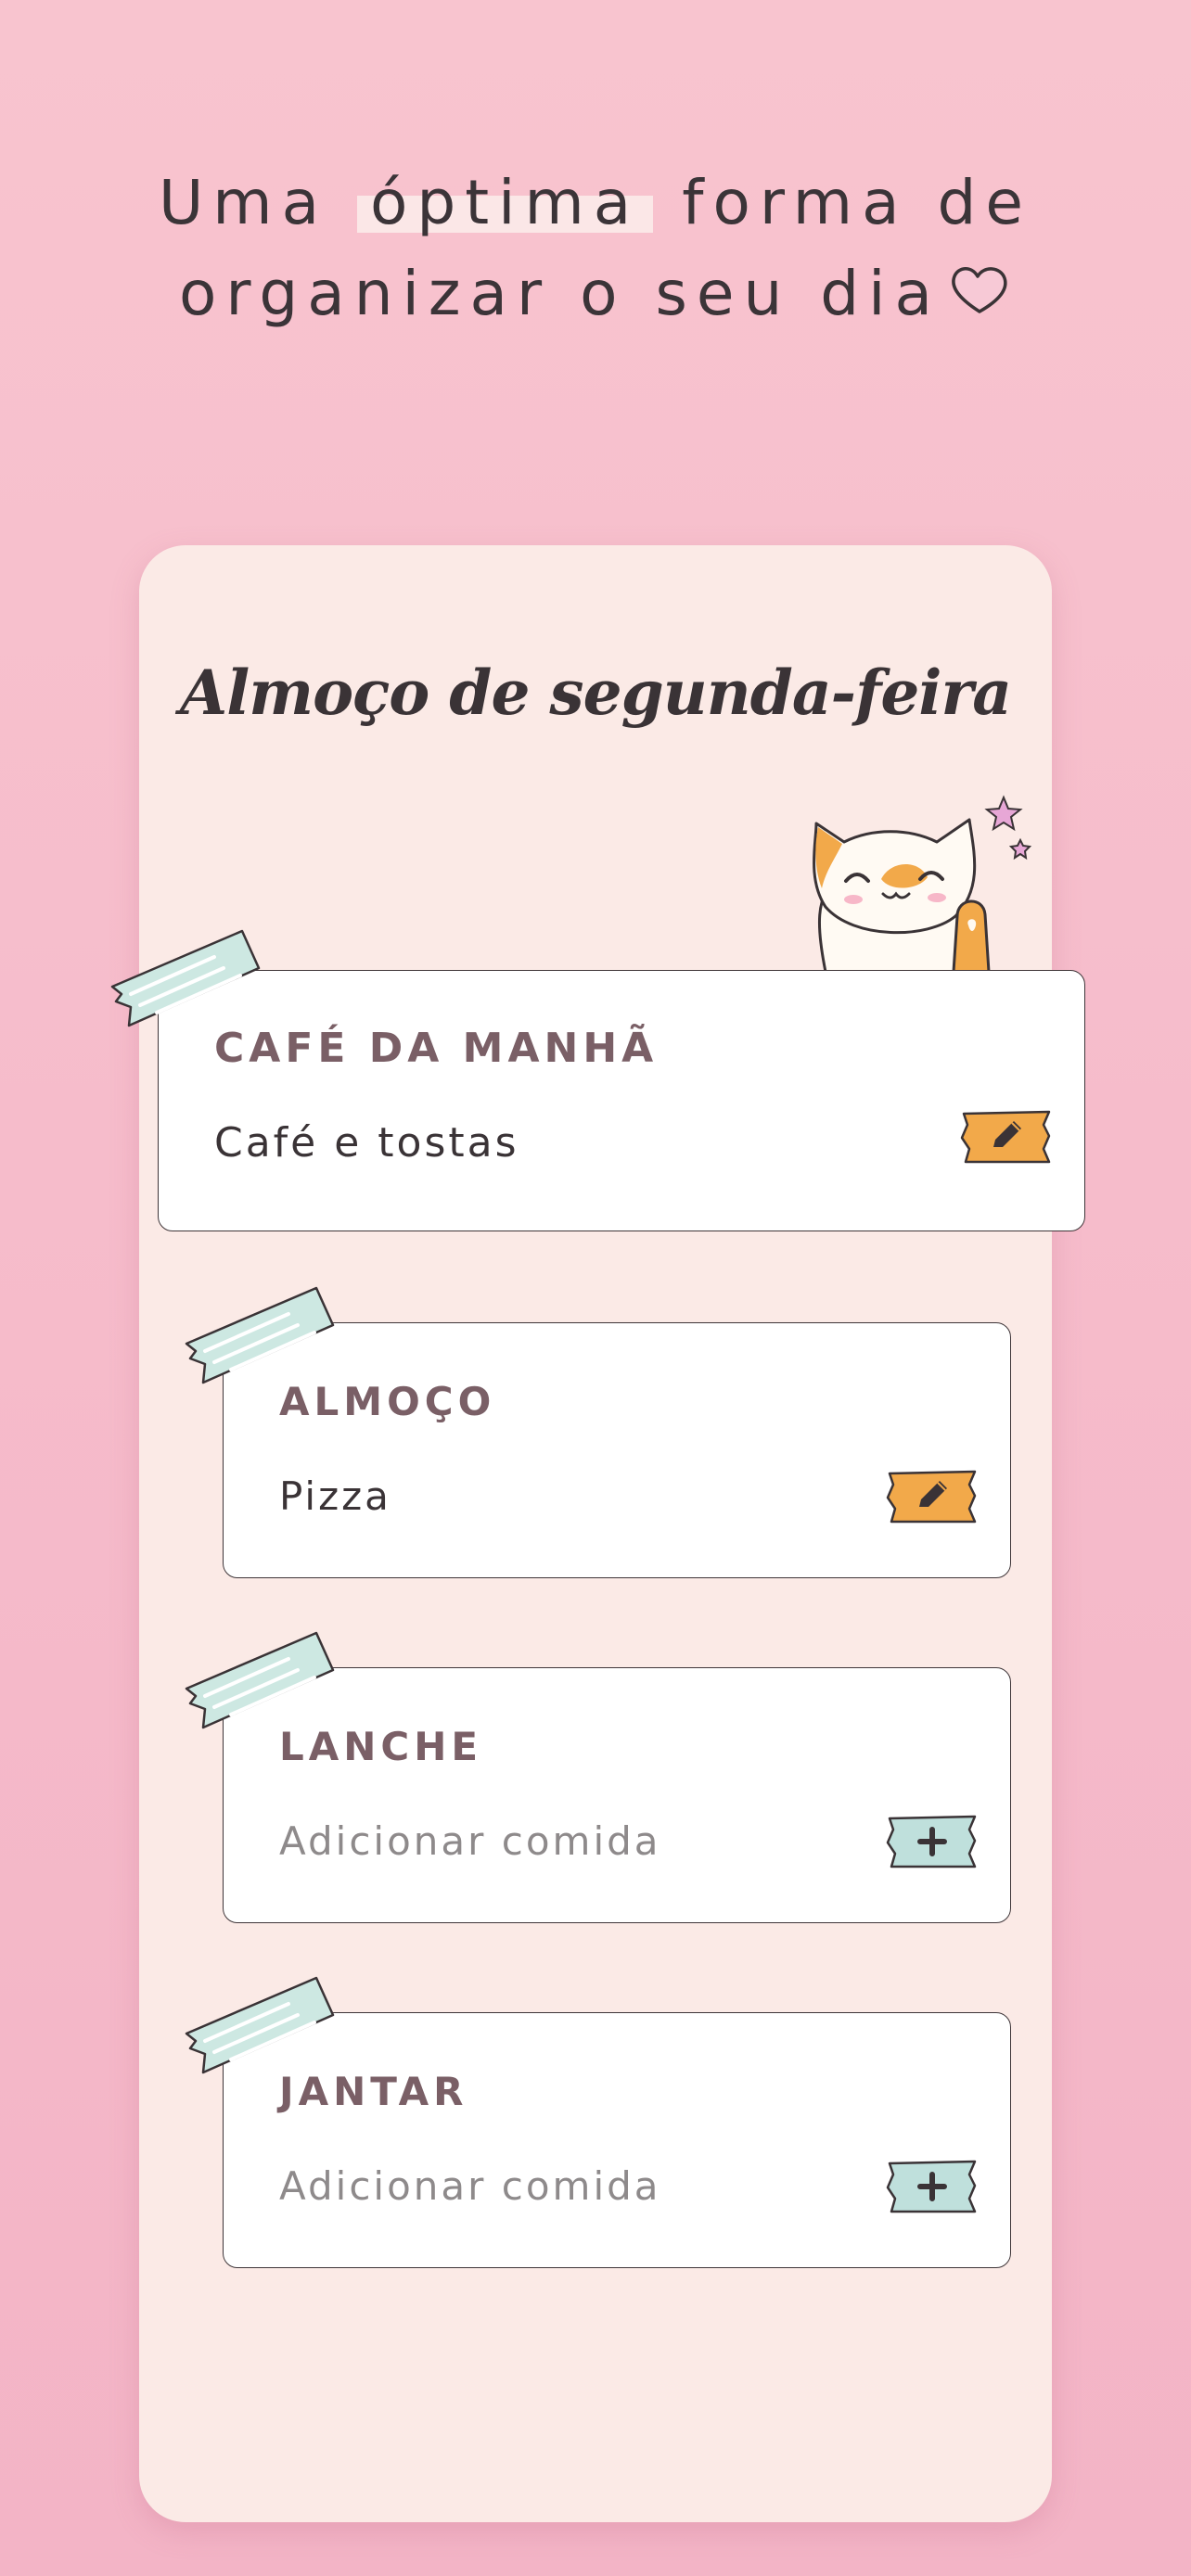  What do you see at coordinates (381, 1746) in the screenshot?
I see `meal-label: LANCHE` at bounding box center [381, 1746].